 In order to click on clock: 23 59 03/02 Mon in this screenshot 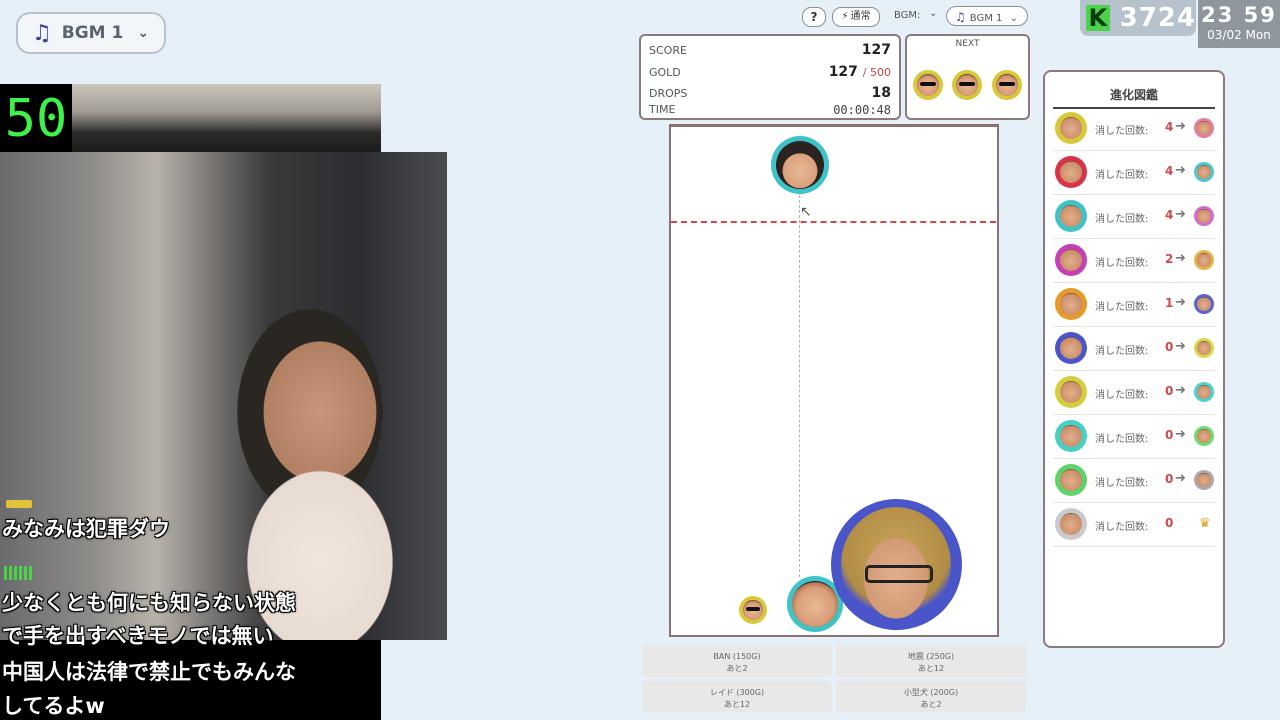, I will do `click(1239, 24)`.